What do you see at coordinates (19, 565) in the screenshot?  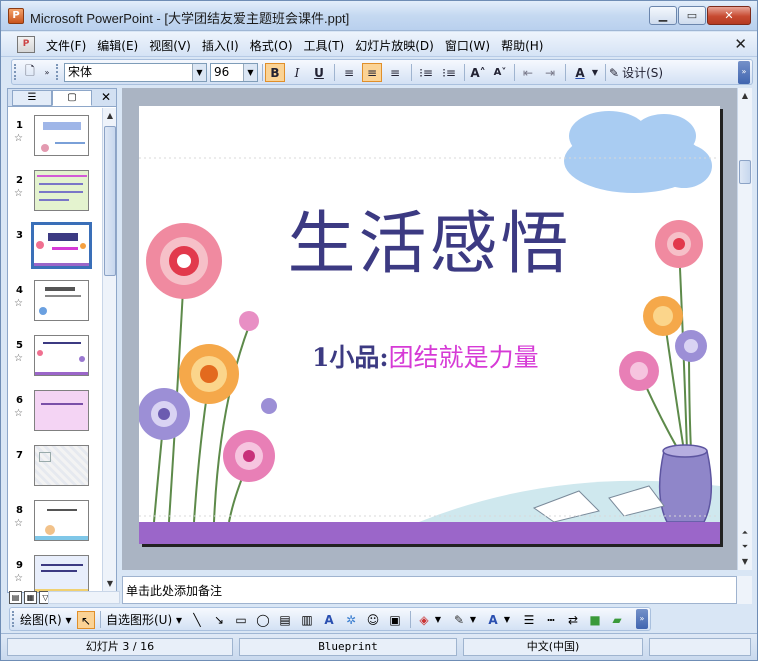 I see `thumbnail-number: 9` at bounding box center [19, 565].